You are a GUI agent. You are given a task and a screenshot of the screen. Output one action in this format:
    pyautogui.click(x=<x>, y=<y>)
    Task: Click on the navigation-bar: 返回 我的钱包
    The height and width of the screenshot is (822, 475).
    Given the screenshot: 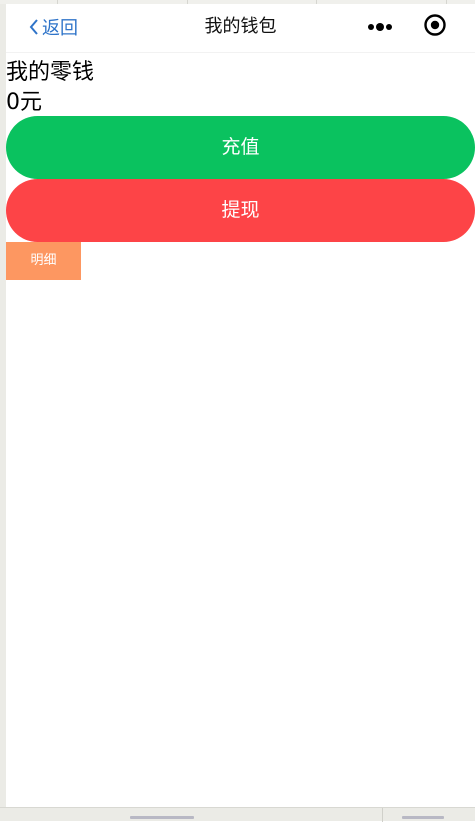 What is the action you would take?
    pyautogui.click(x=240, y=28)
    